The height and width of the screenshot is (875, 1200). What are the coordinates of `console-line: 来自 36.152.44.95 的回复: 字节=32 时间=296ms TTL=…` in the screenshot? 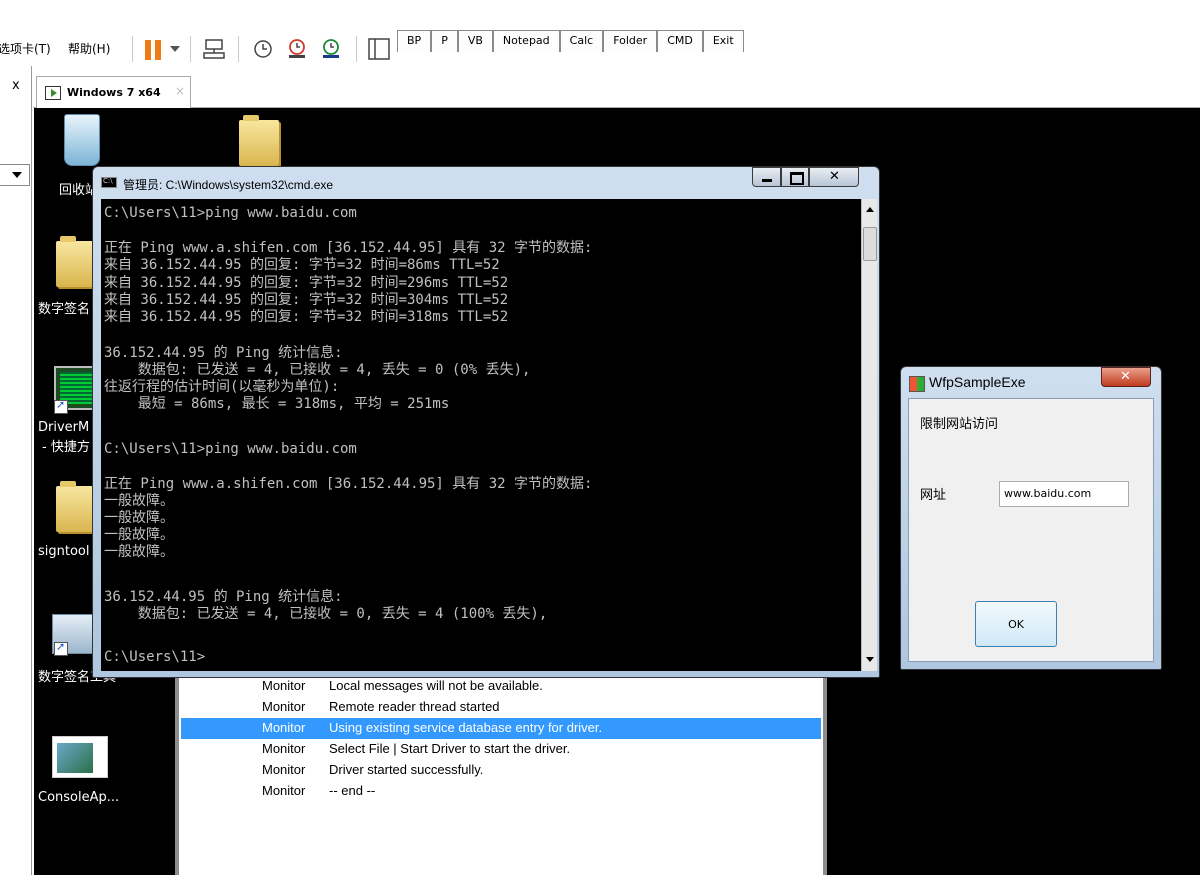 It's located at (306, 283).